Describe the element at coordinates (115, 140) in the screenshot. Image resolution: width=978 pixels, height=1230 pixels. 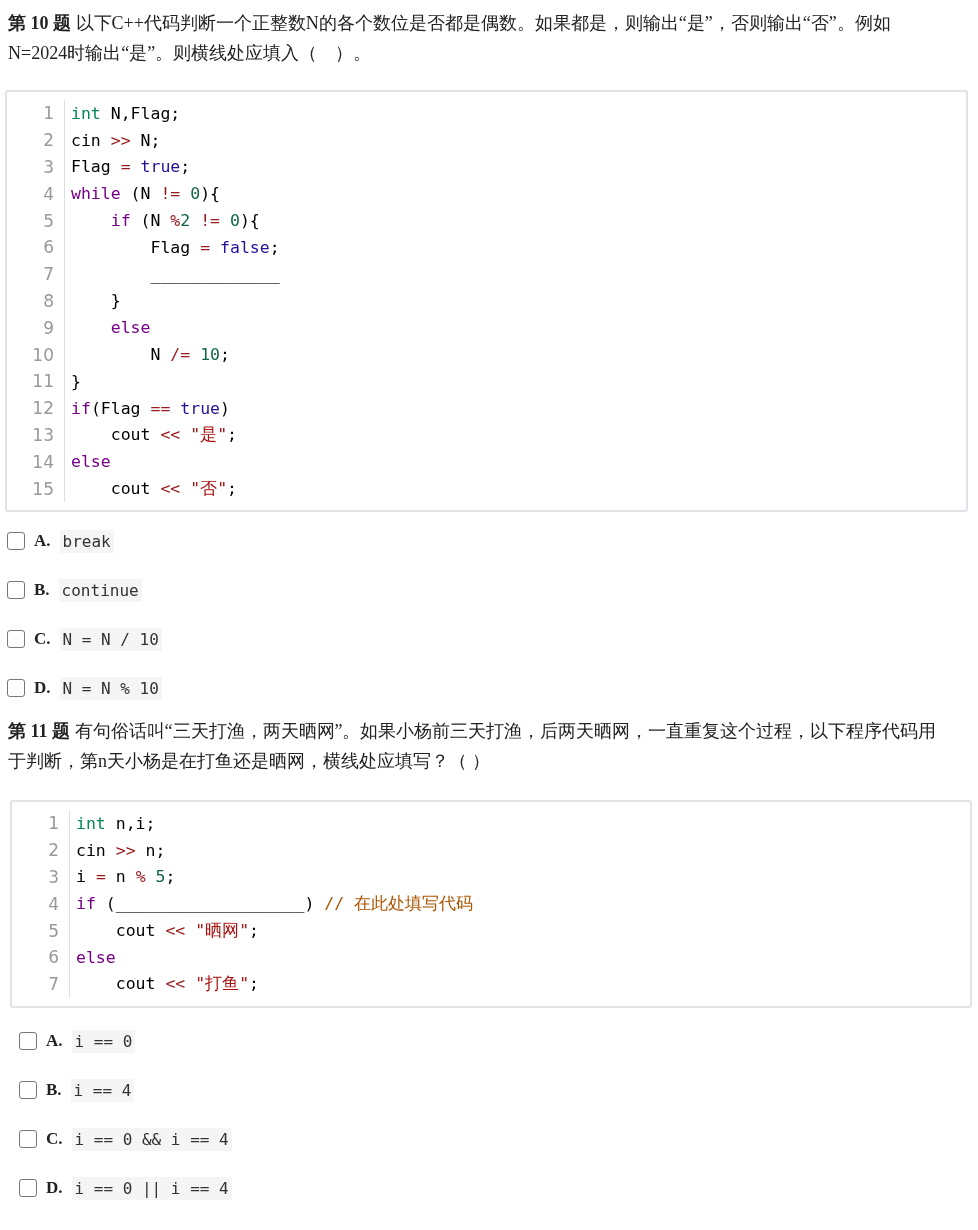
I see `code-line: cin >> N;` at that location.